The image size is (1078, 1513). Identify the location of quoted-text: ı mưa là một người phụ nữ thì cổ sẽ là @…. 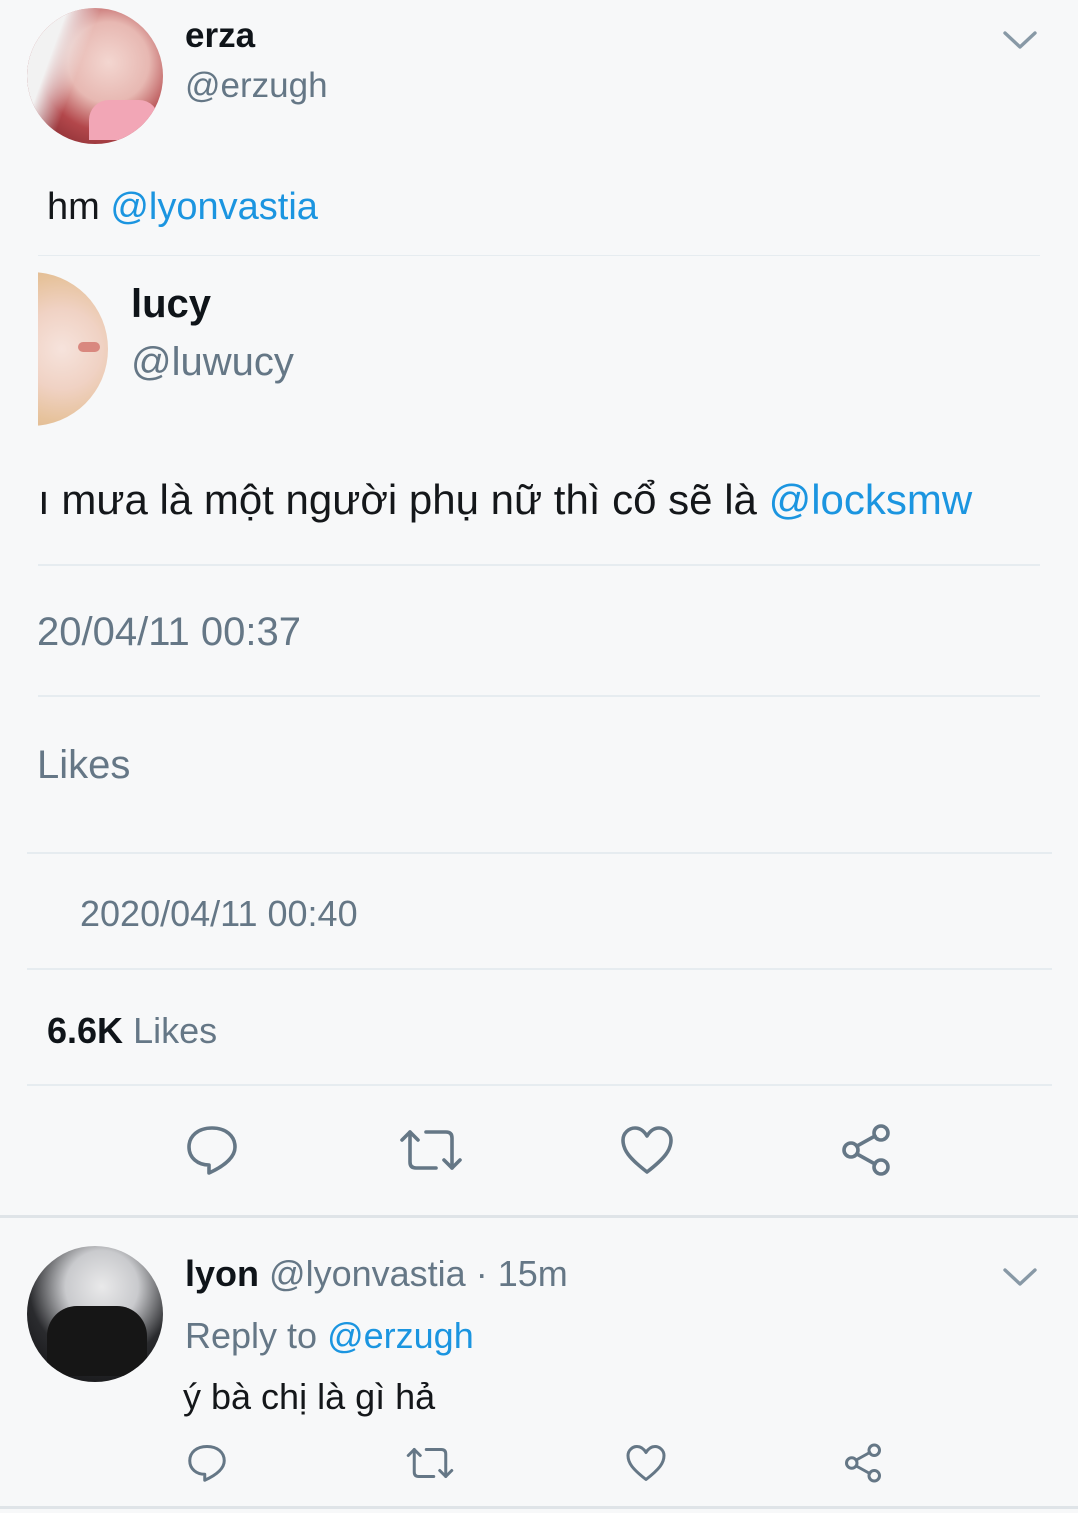
(539, 502).